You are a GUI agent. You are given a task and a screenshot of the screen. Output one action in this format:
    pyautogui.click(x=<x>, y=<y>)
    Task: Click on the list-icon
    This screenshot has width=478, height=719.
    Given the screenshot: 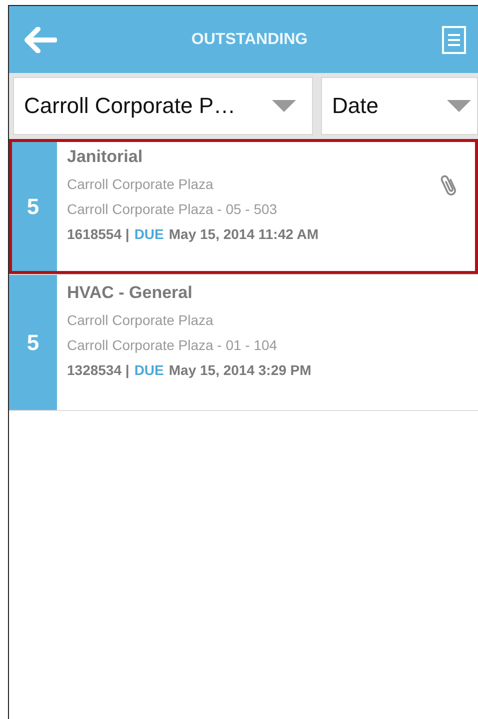 What is the action you would take?
    pyautogui.click(x=454, y=40)
    